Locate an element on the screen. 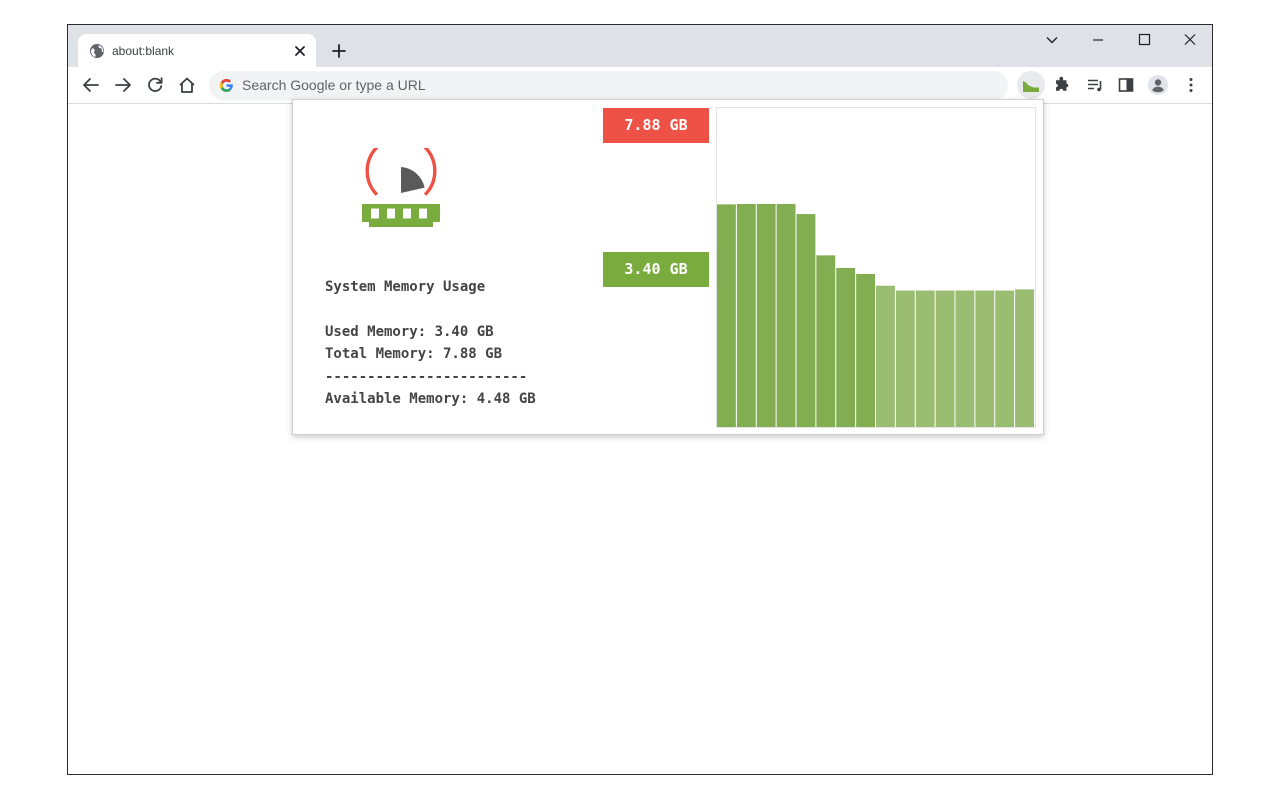 This screenshot has width=1280, height=800. tab-about-blank: about:blank is located at coordinates (197, 50).